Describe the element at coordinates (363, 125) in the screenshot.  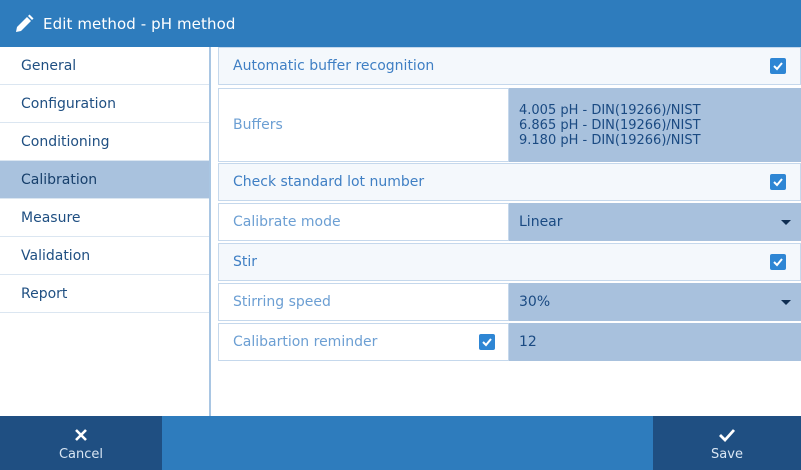
I see `buffers-label: Buffers` at that location.